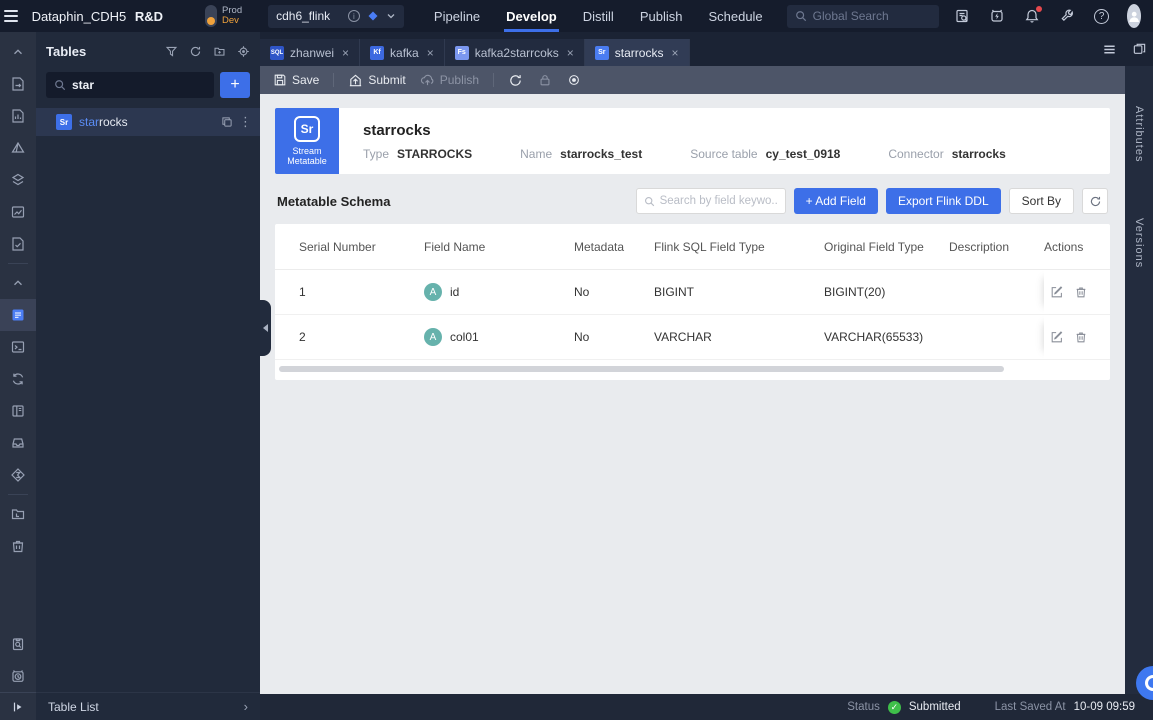  Describe the element at coordinates (353, 16) in the screenshot. I see `info-icon: i` at that location.